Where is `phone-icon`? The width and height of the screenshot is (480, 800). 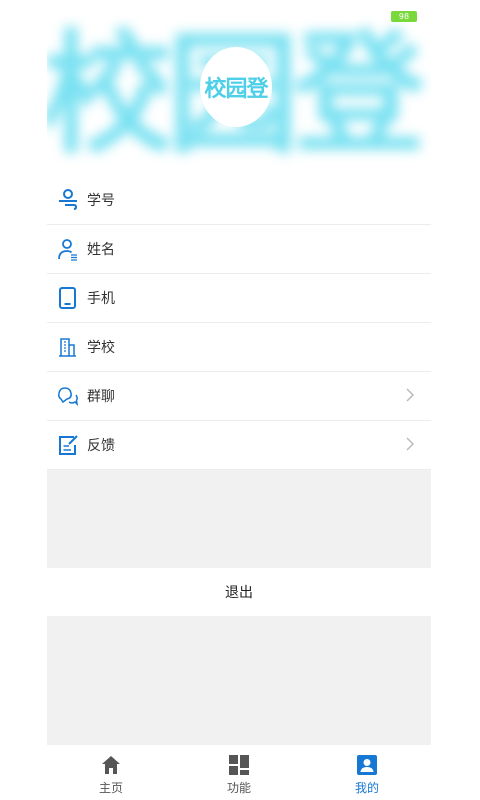
phone-icon is located at coordinates (68, 298).